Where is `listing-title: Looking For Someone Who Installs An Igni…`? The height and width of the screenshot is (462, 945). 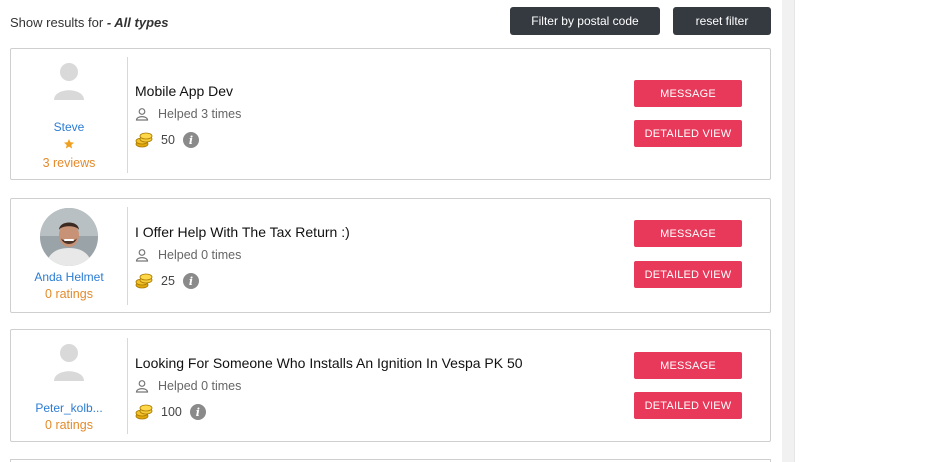 listing-title: Looking For Someone Who Installs An Igni… is located at coordinates (329, 363).